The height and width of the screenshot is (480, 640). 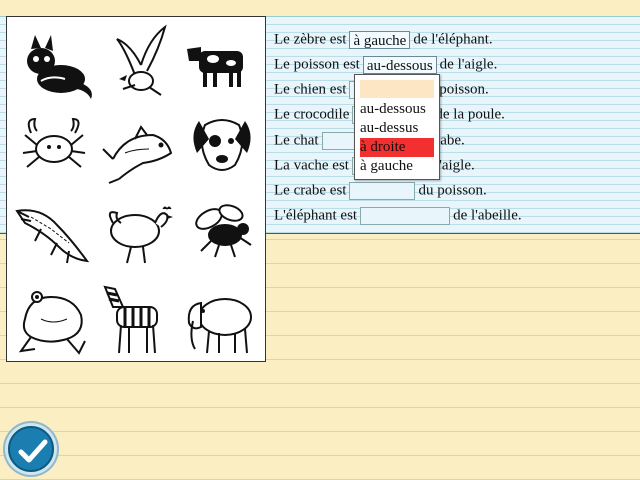 What do you see at coordinates (222, 148) in the screenshot?
I see `dog-icon` at bounding box center [222, 148].